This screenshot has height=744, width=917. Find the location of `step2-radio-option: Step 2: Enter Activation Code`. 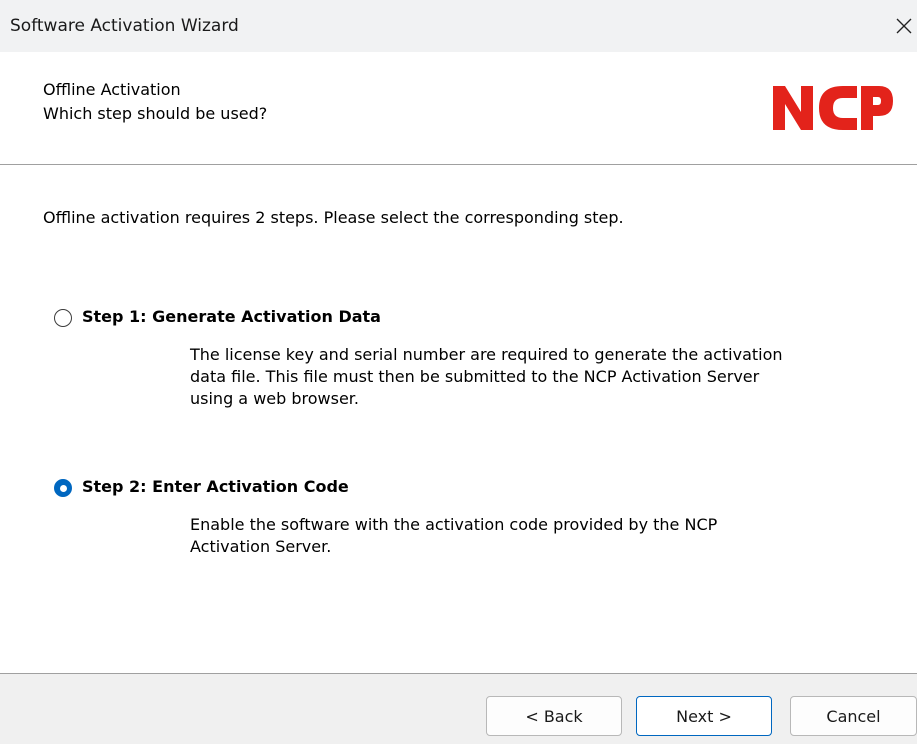

step2-radio-option: Step 2: Enter Activation Code is located at coordinates (217, 490).